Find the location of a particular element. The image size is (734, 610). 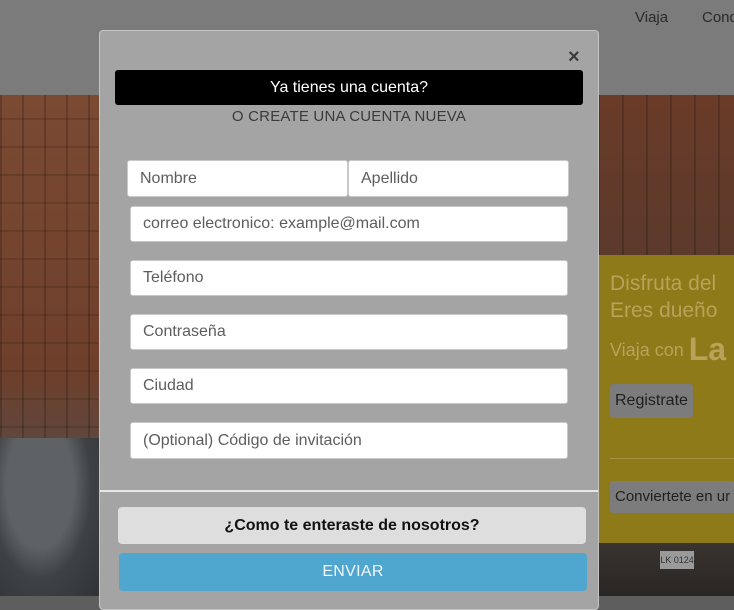

promo-line-3: Viaja con La is located at coordinates (668, 349).